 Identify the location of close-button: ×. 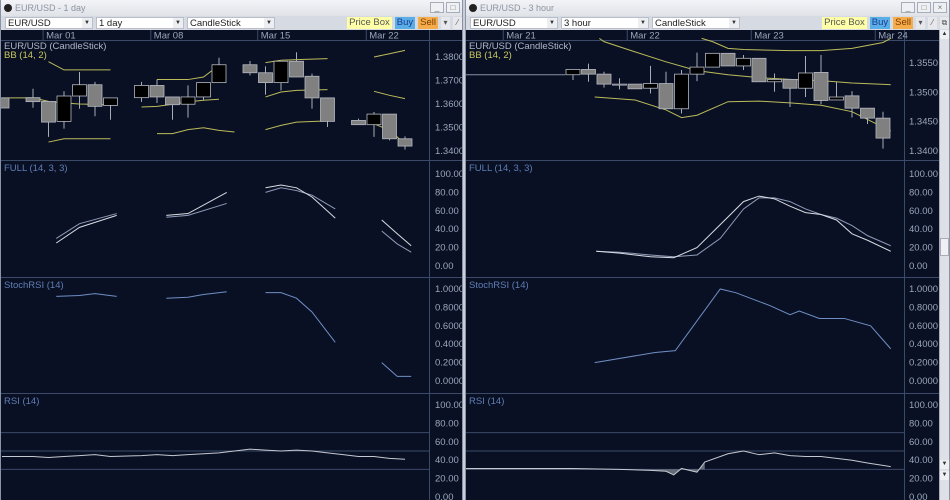
(940, 7).